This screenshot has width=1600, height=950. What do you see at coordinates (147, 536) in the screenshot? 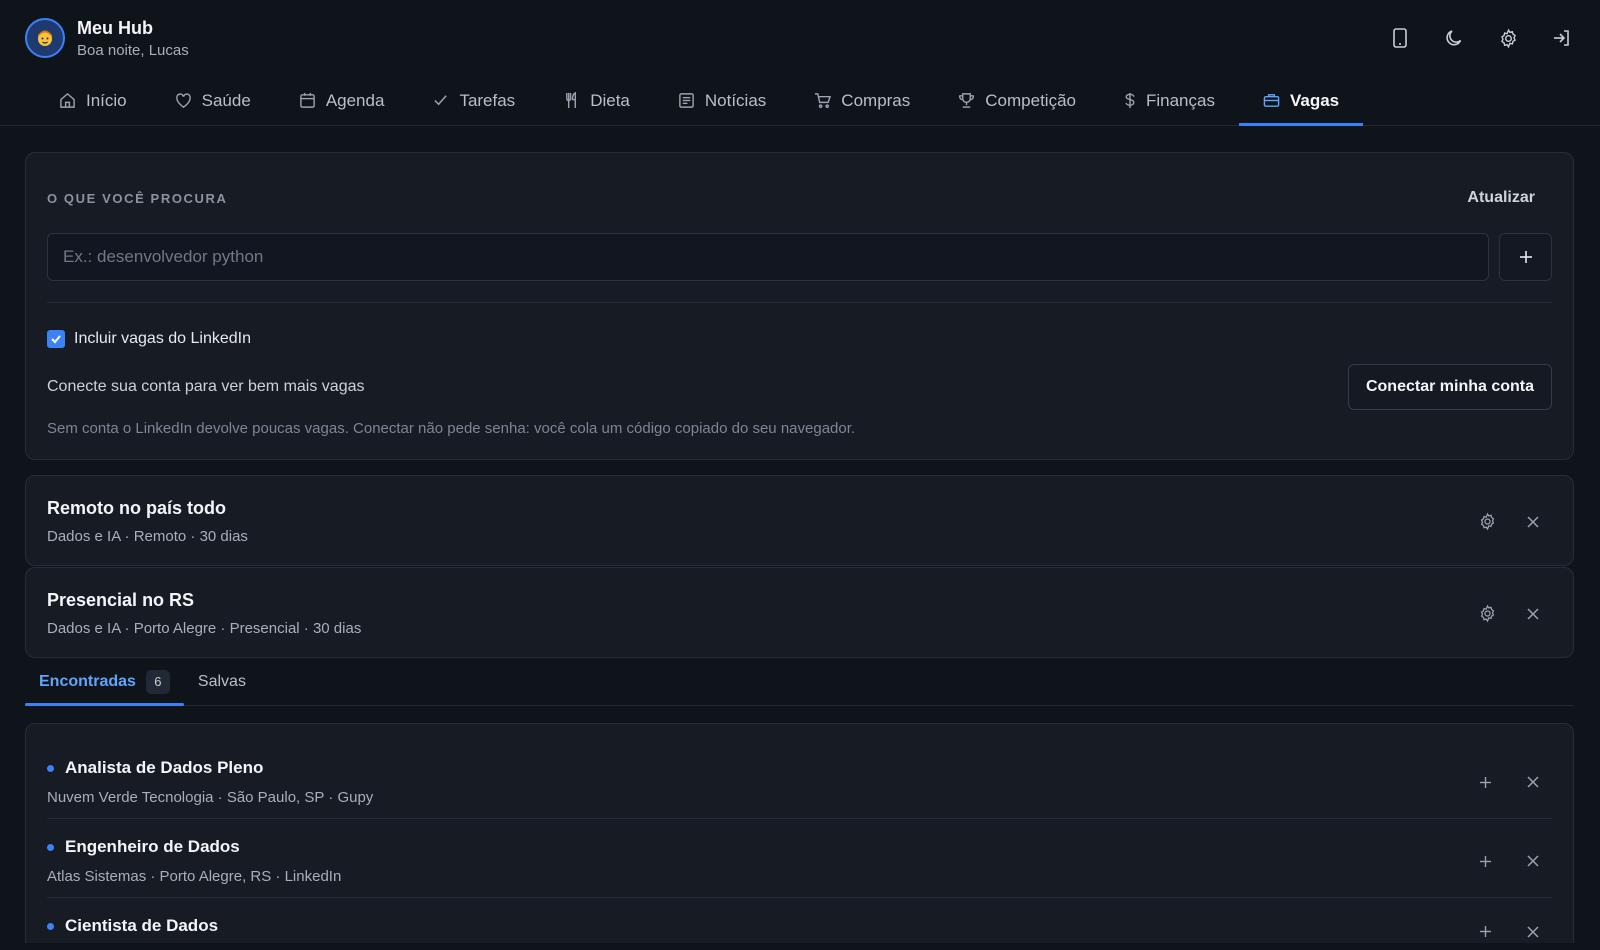
I see `profile-subtitle: Dados e IA · Remoto · 30 dias` at bounding box center [147, 536].